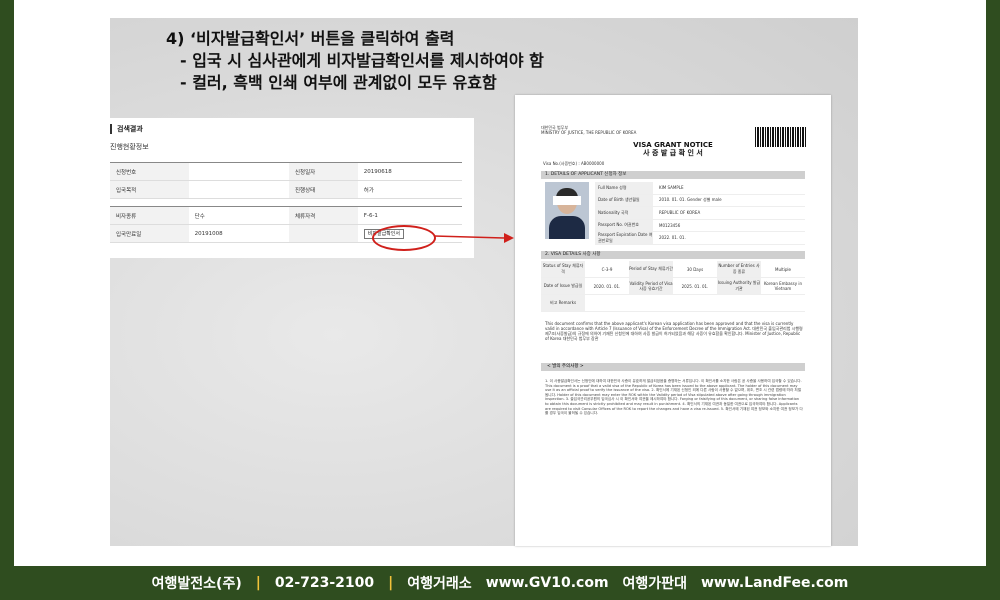 This screenshot has width=1000, height=600. Describe the element at coordinates (695, 286) in the screenshot. I see `visa-cell: 2025. 01. 01.` at that location.